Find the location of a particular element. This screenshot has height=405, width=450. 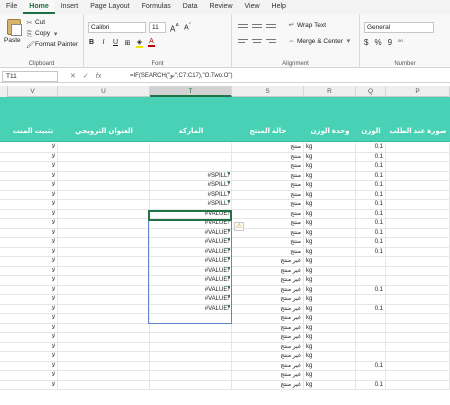

tab-page-layout: Page Layout is located at coordinates (109, 7).